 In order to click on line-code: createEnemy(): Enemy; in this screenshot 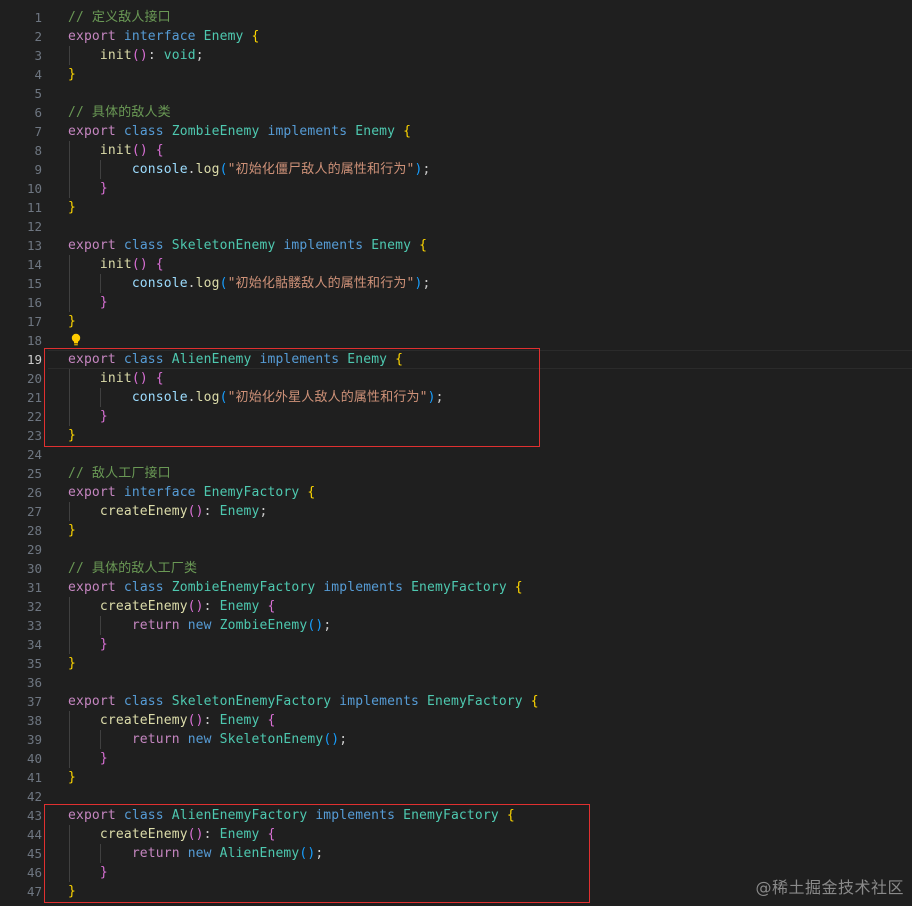, I will do `click(167, 511)`.